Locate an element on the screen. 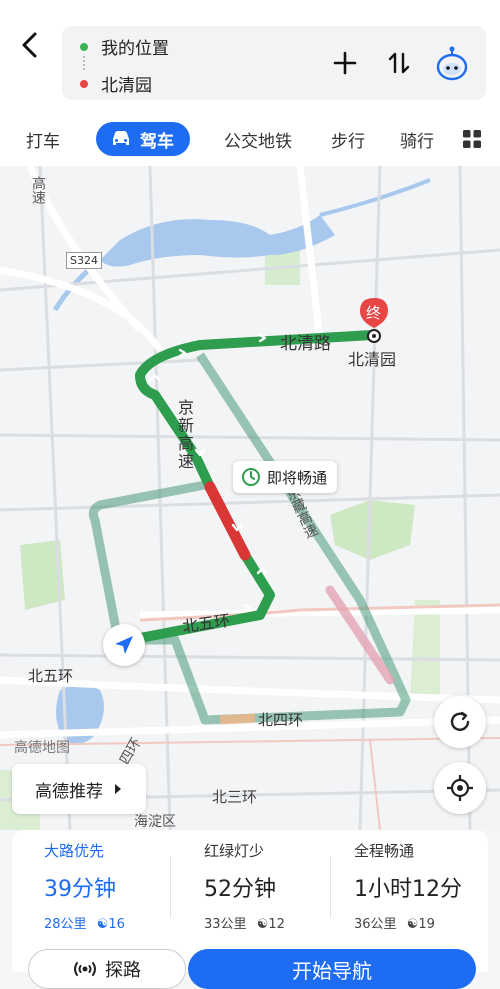  end-marker-label: 终 is located at coordinates (374, 313).